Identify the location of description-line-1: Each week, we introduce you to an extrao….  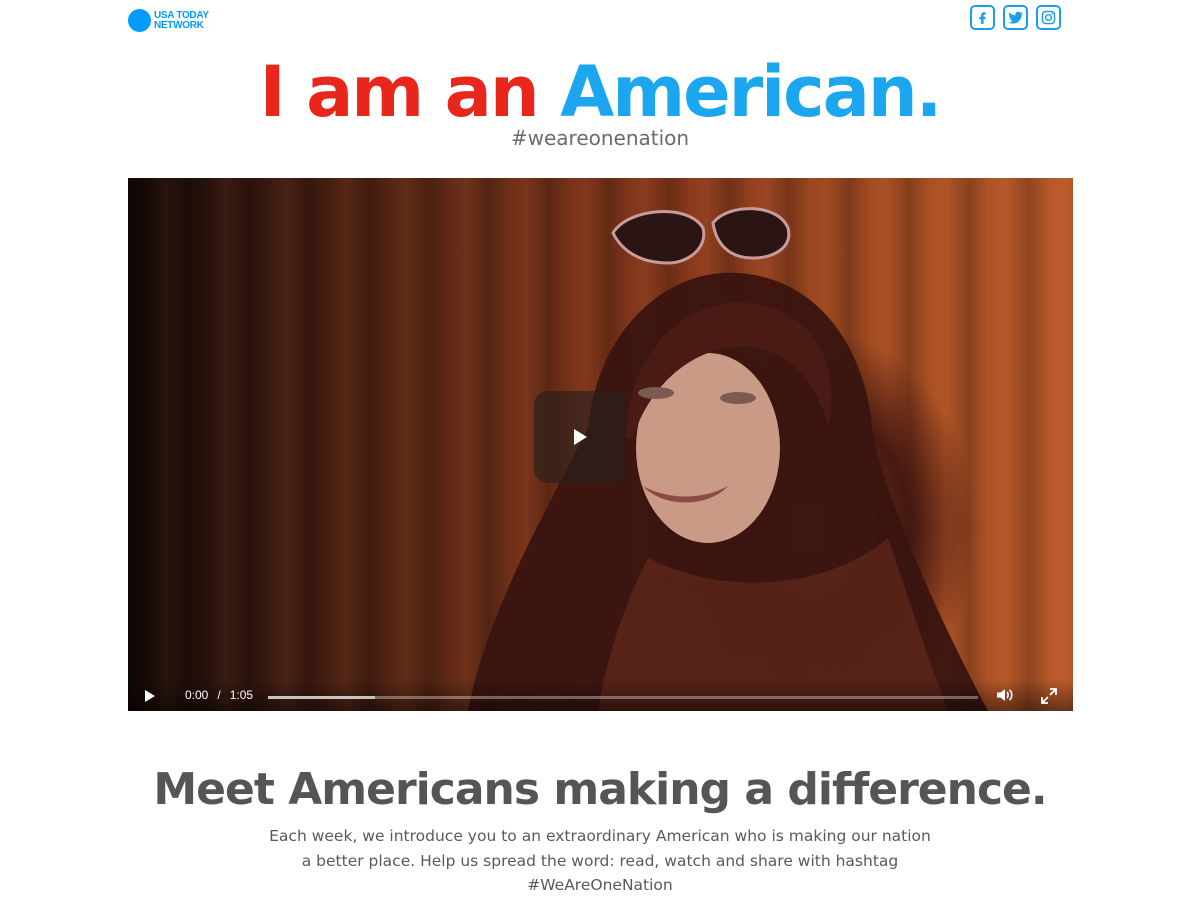
(600, 836).